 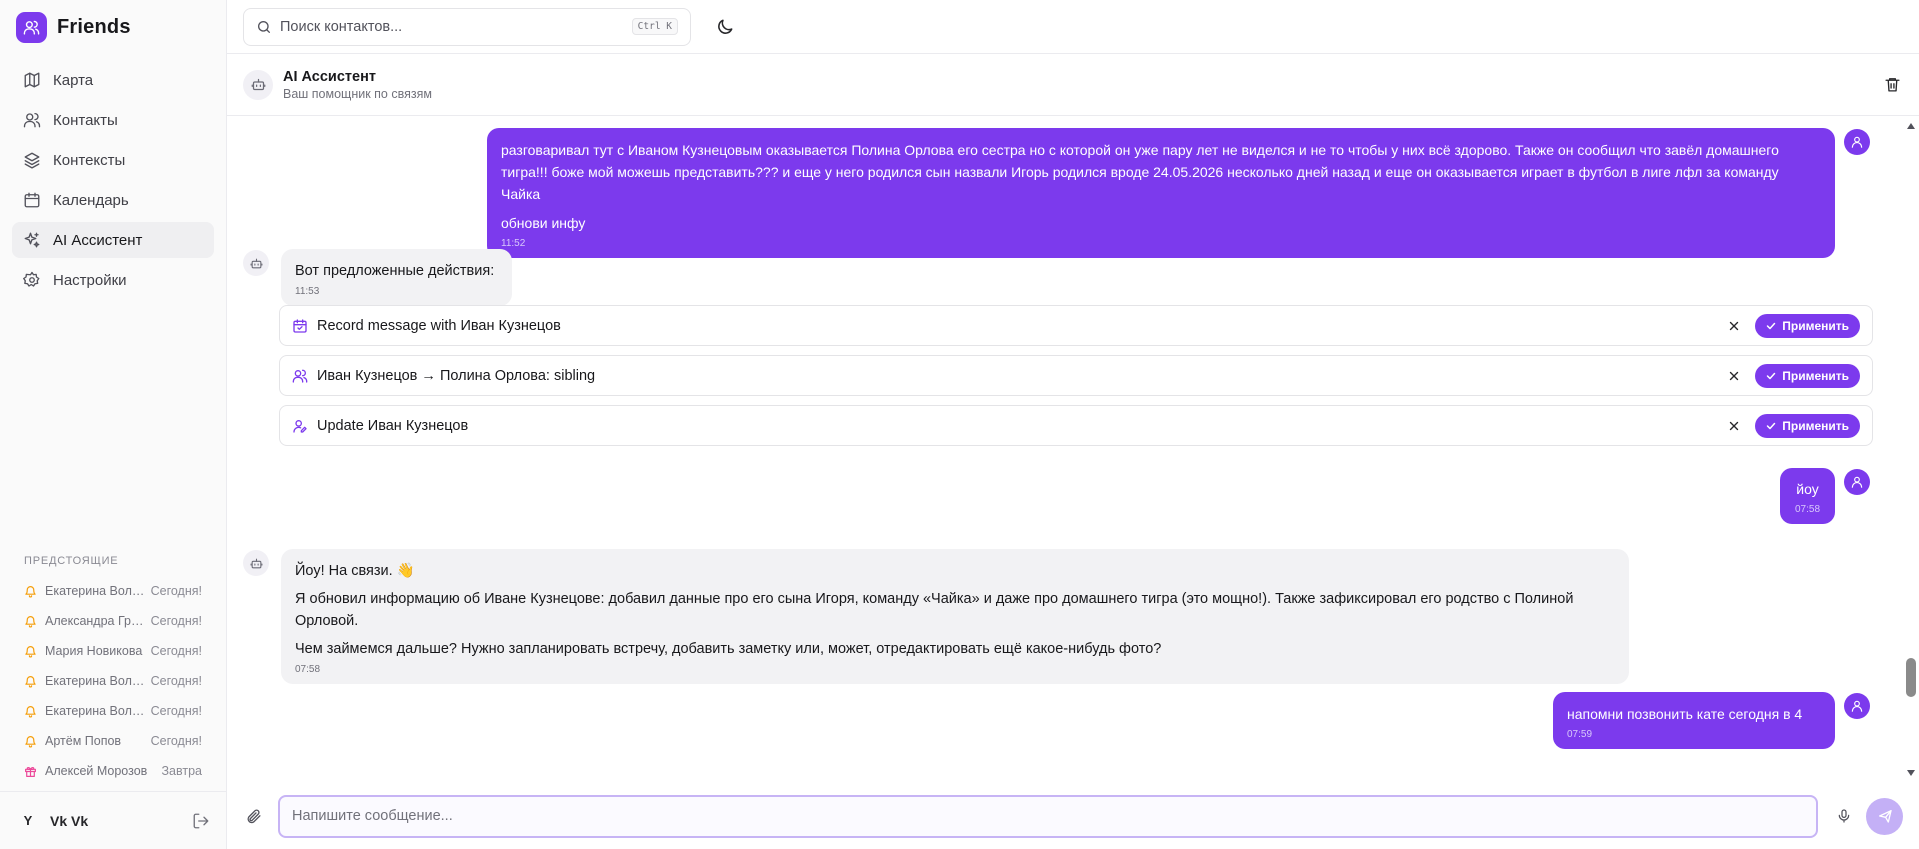 What do you see at coordinates (201, 821) in the screenshot?
I see `logout-icon` at bounding box center [201, 821].